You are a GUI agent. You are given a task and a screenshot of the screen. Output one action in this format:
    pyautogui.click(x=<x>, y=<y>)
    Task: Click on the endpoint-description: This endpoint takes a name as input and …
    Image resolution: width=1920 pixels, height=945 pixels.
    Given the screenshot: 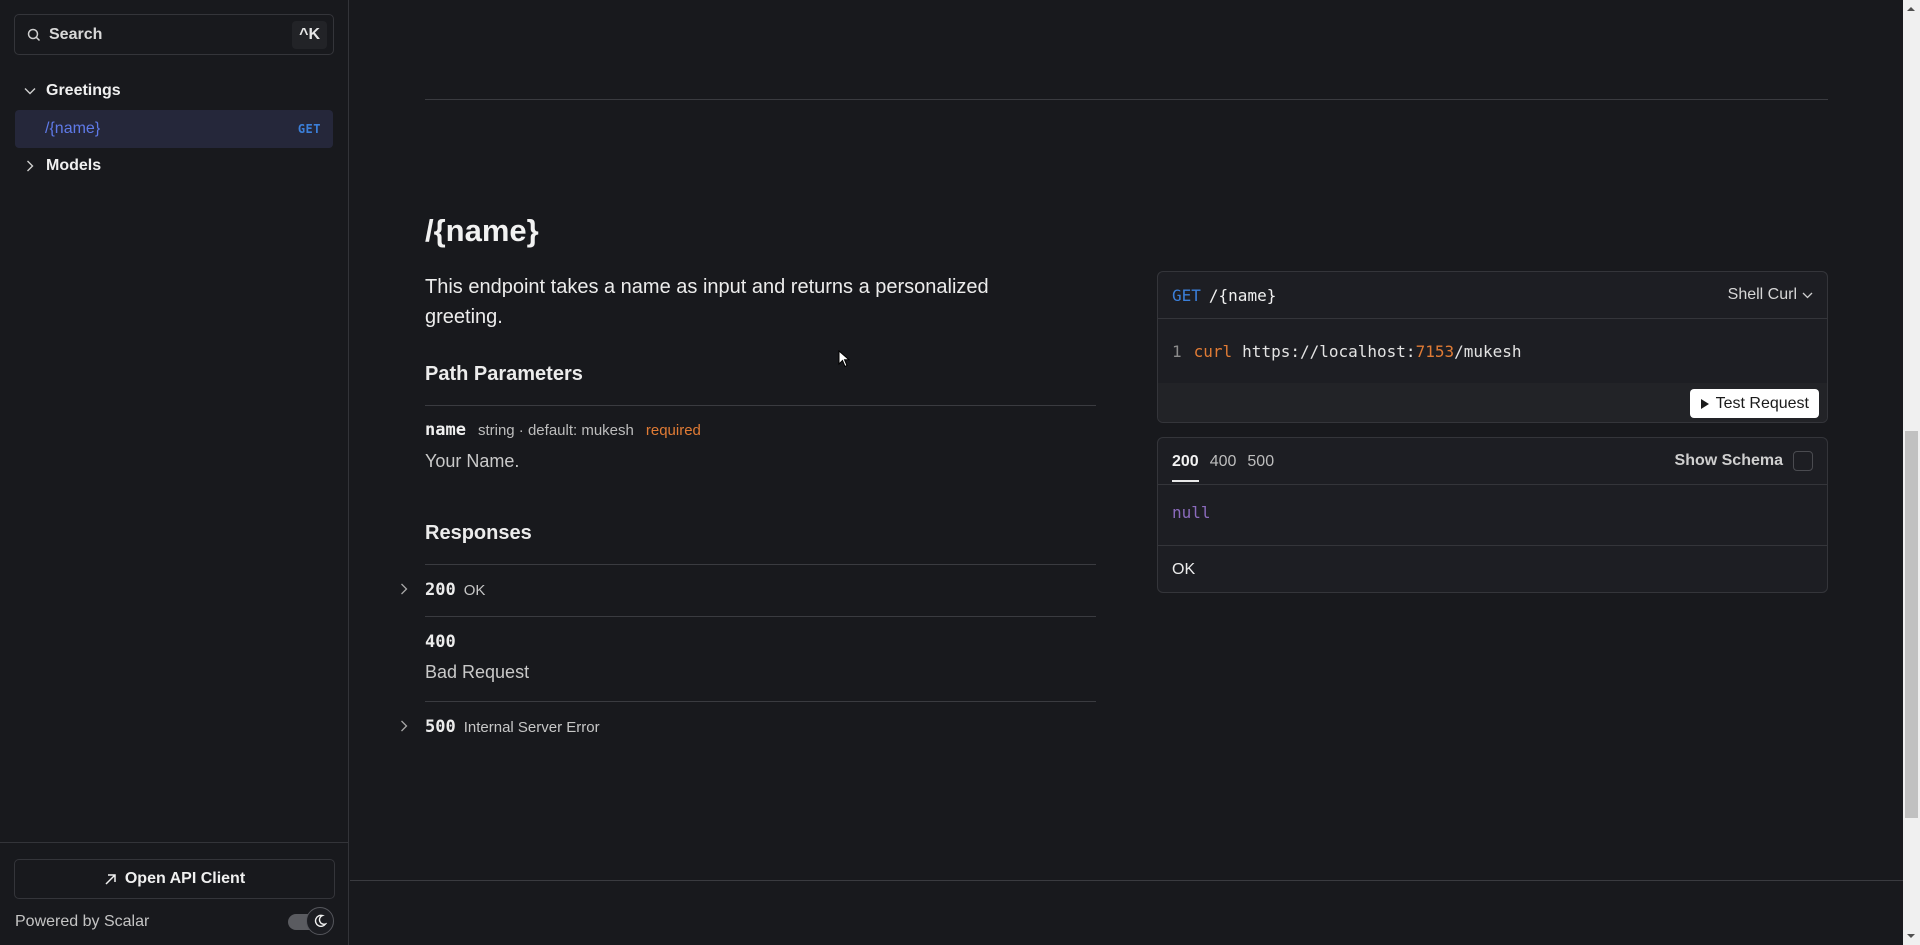 What is the action you would take?
    pyautogui.click(x=707, y=302)
    